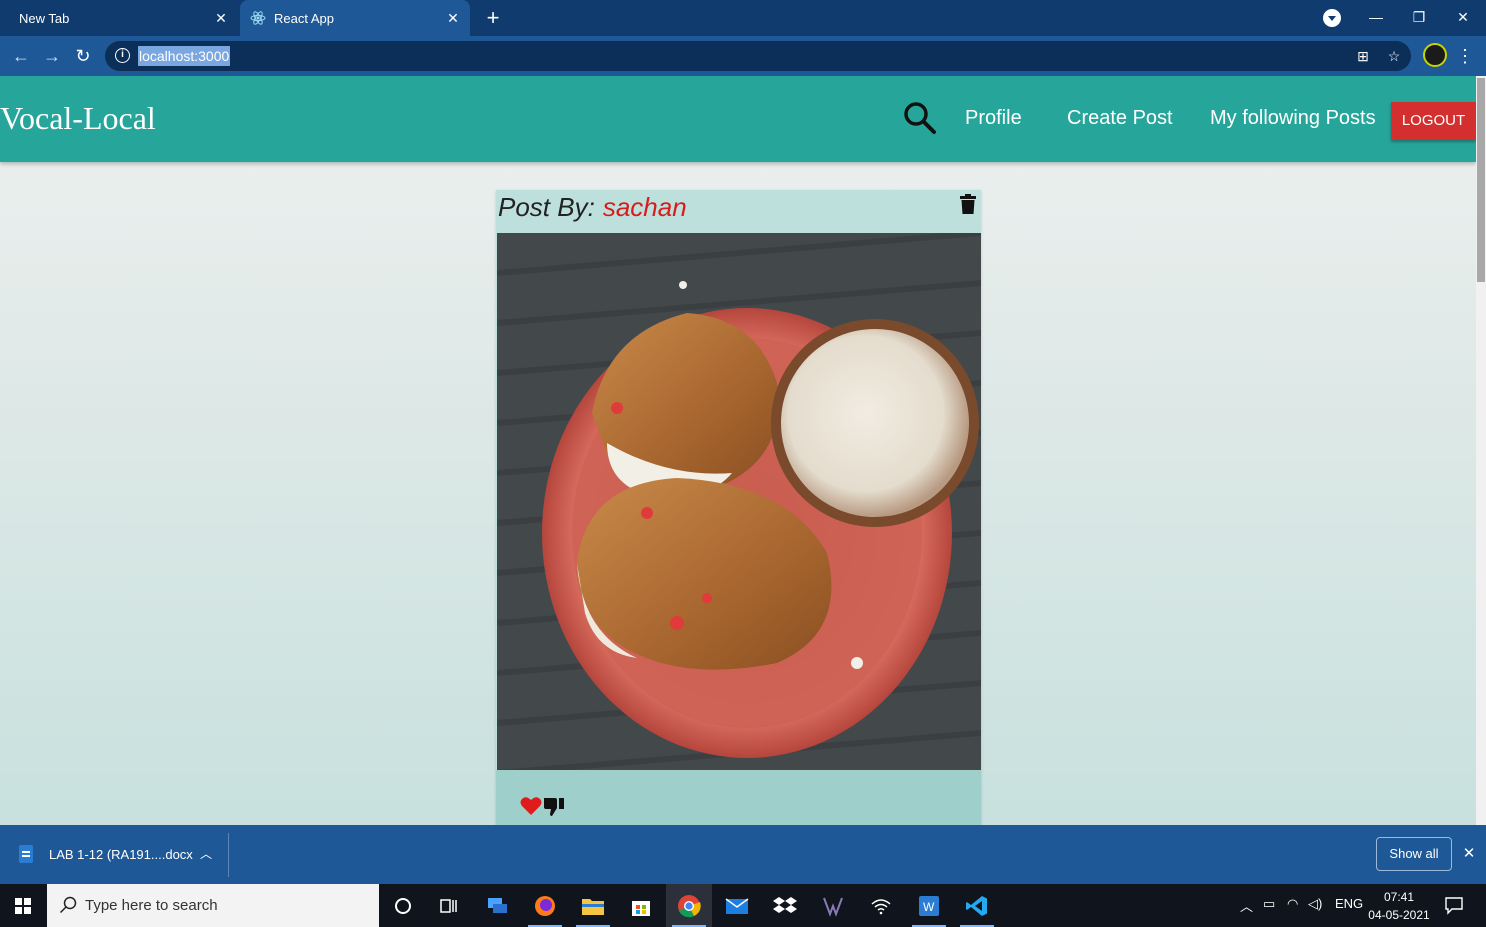  I want to click on logout-button: LOGOUT, so click(1433, 121).